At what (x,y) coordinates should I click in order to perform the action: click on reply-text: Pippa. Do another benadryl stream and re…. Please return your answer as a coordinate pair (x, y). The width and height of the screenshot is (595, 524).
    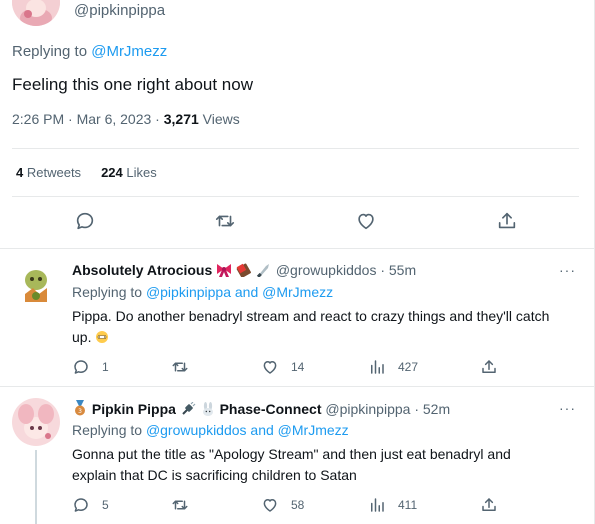
    Looking at the image, I should click on (312, 328).